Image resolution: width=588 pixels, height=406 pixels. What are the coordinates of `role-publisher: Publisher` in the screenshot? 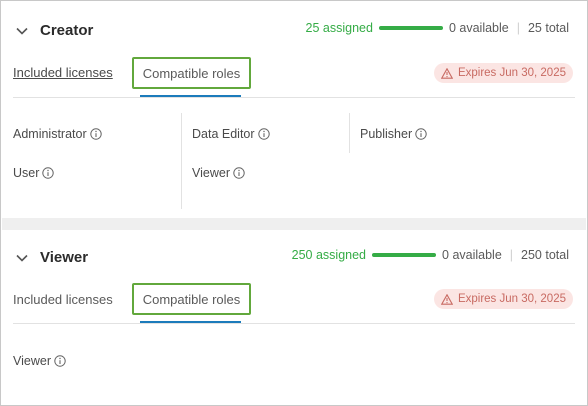 It's located at (393, 134).